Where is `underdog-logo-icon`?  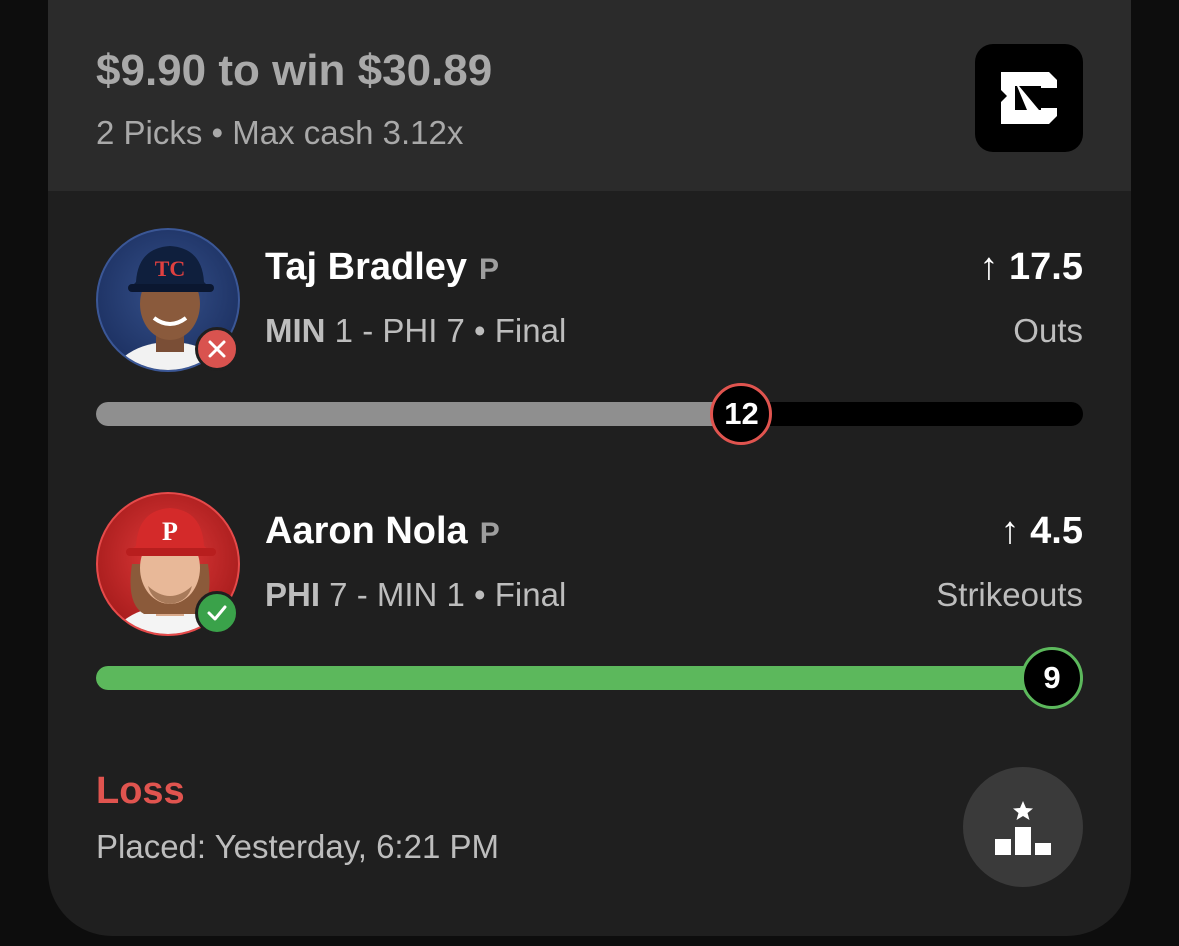 underdog-logo-icon is located at coordinates (1029, 98).